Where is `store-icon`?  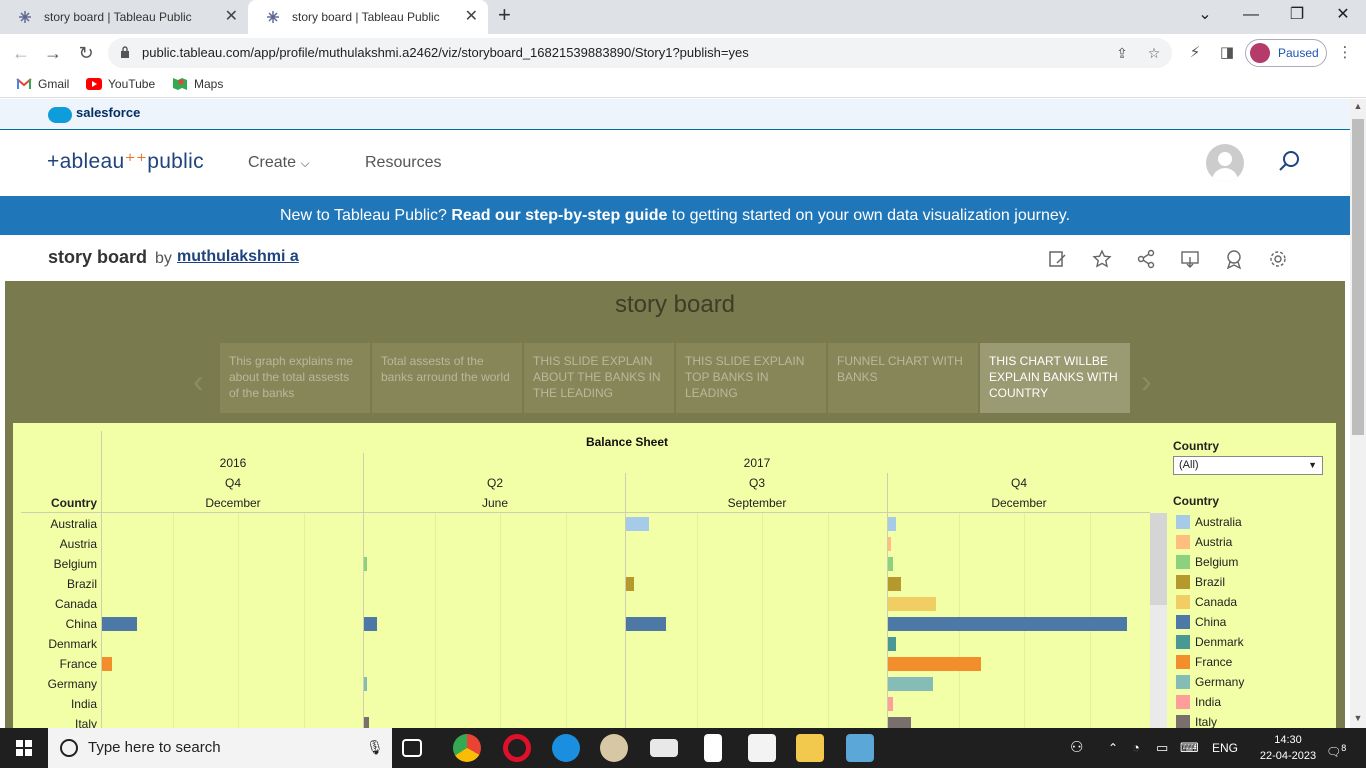 store-icon is located at coordinates (762, 748).